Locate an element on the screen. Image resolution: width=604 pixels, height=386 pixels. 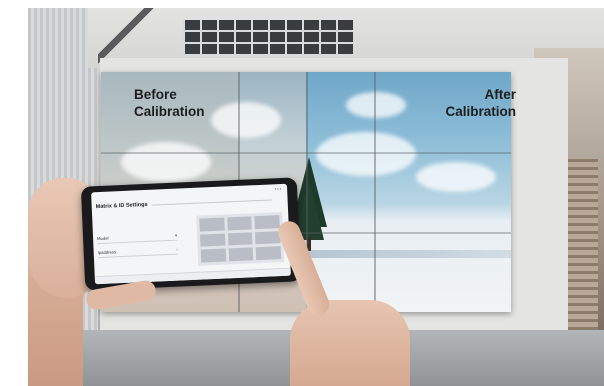
phone-status-bar: ▪ ▪ ▪ is located at coordinates (278, 189).